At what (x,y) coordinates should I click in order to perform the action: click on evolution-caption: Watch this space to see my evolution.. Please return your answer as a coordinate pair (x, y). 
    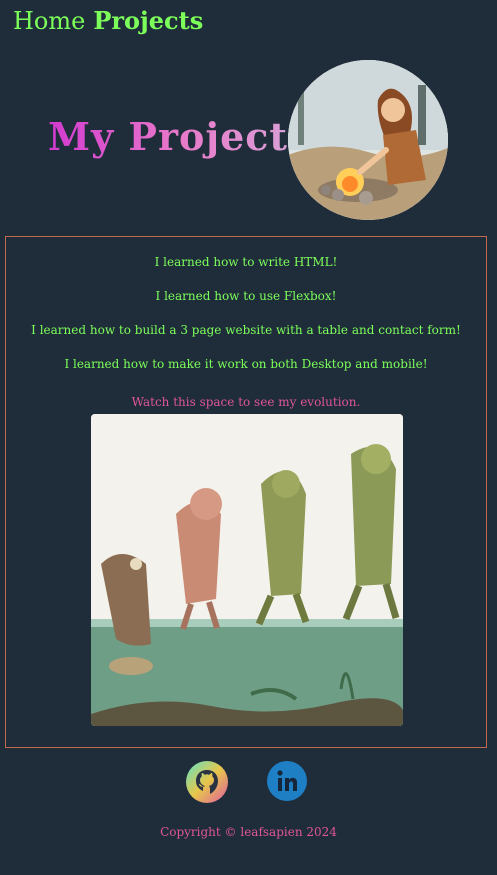
    Looking at the image, I should click on (246, 402).